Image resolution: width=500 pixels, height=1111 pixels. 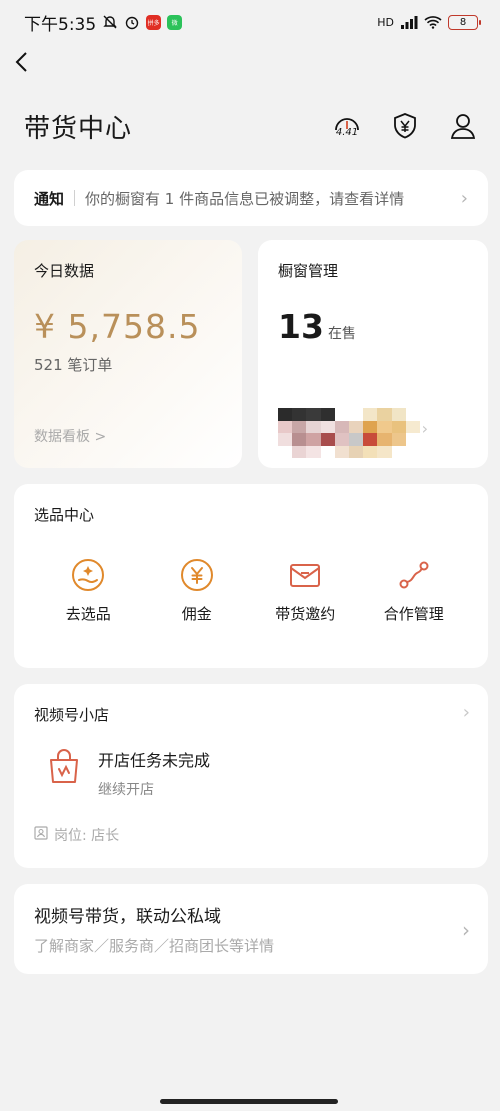 I want to click on user-icon, so click(x=463, y=126).